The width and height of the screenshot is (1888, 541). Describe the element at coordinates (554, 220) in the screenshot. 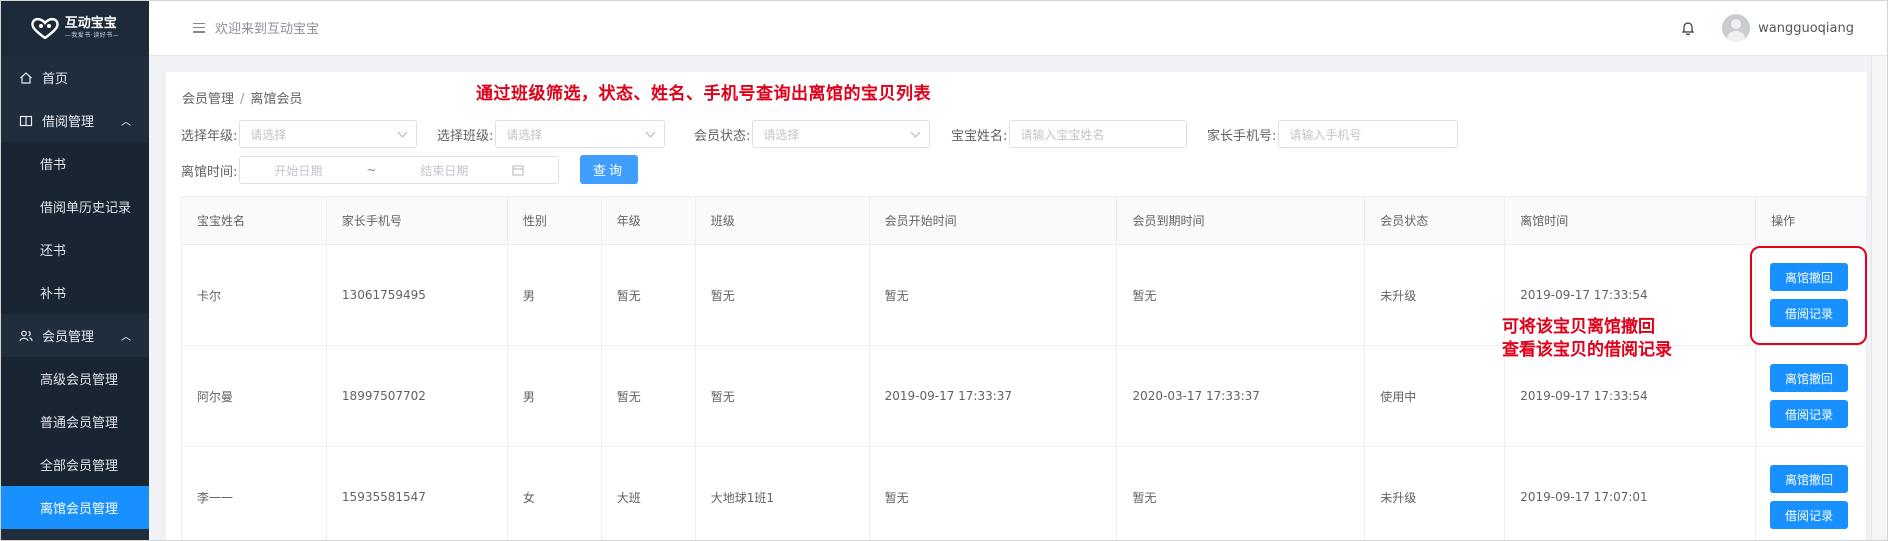

I see `column-header: 性别` at that location.